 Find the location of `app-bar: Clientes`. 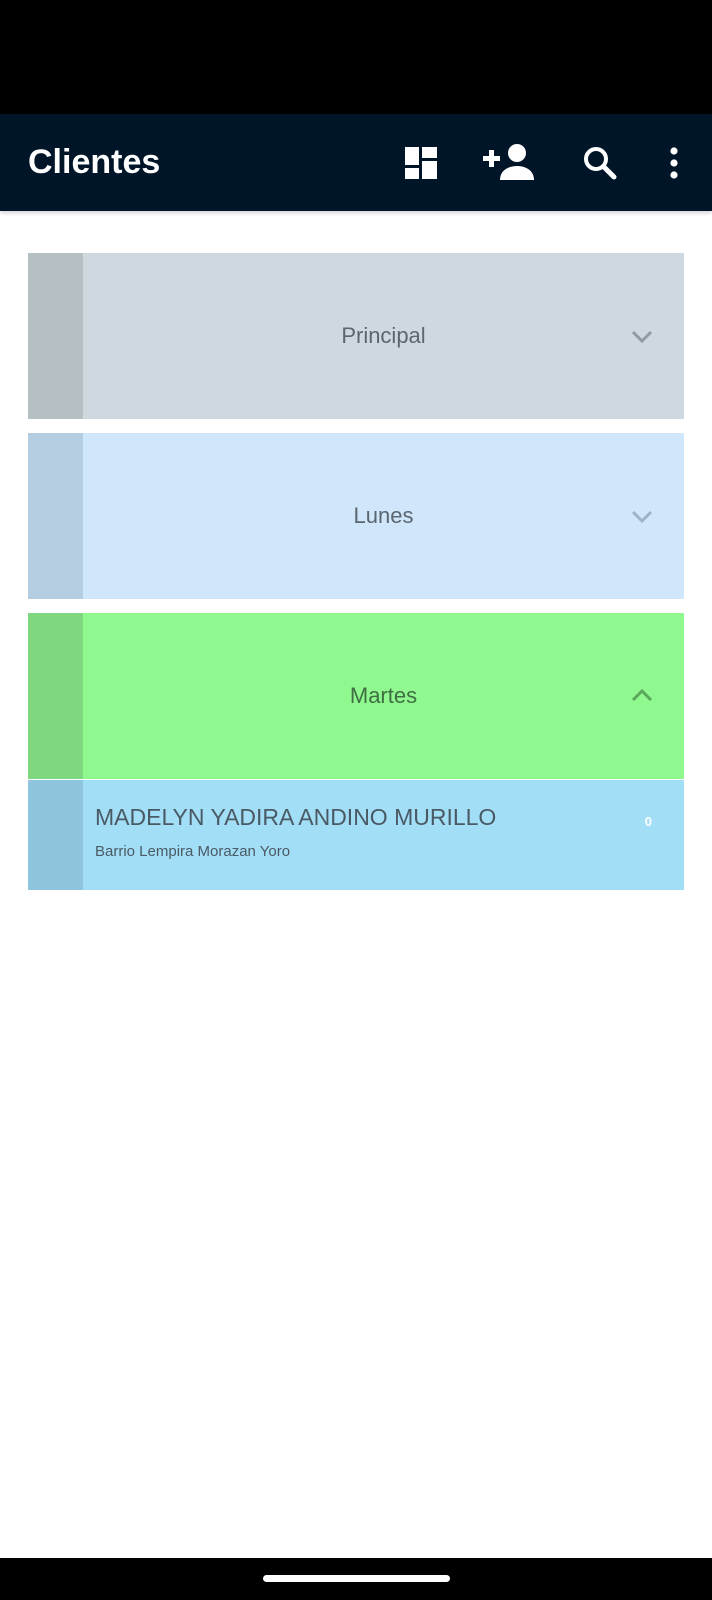

app-bar: Clientes is located at coordinates (356, 162).